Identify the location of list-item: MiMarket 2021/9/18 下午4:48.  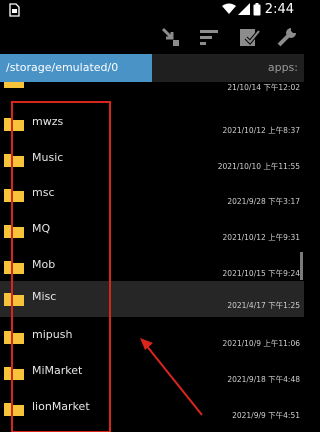
(152, 373).